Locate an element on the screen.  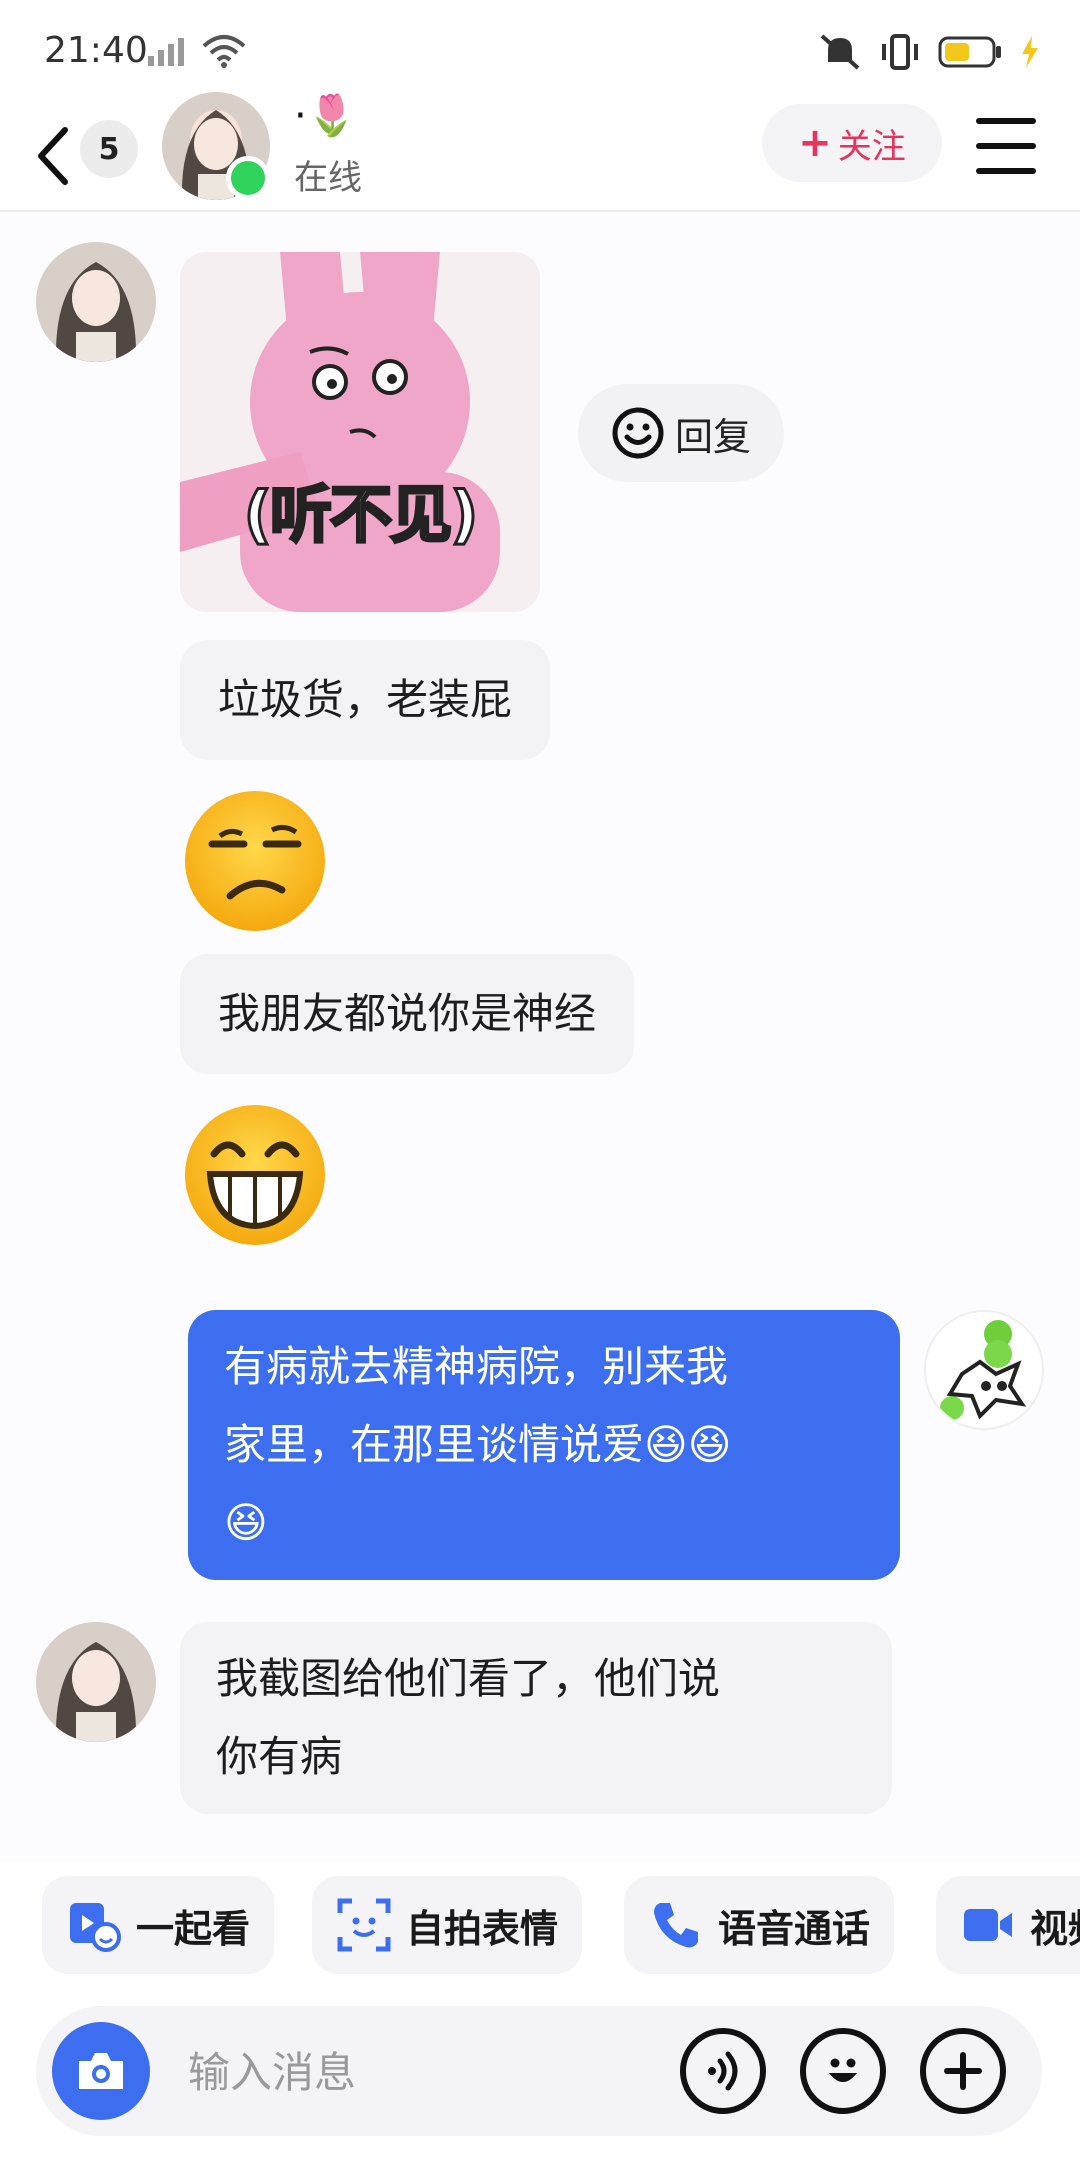
quick-action-label: 自拍表情 is located at coordinates (482, 1928).